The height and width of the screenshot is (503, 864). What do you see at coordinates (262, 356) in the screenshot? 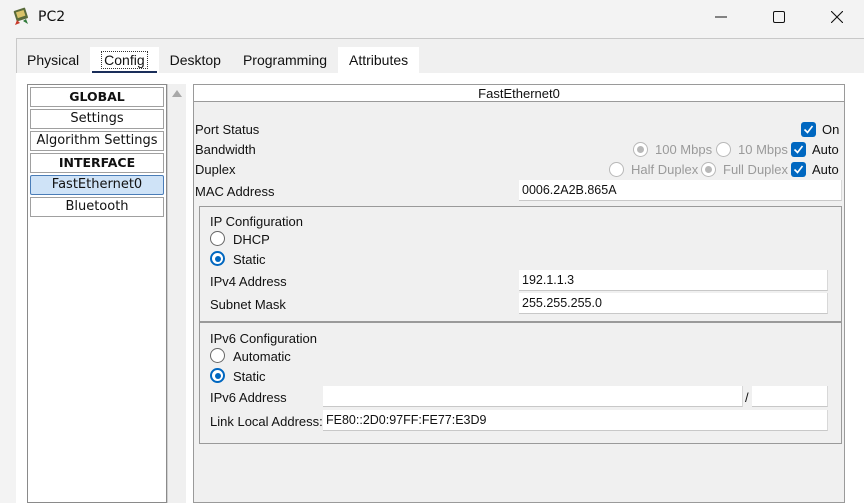
I see `ipv6-automatic-label: Automatic` at bounding box center [262, 356].